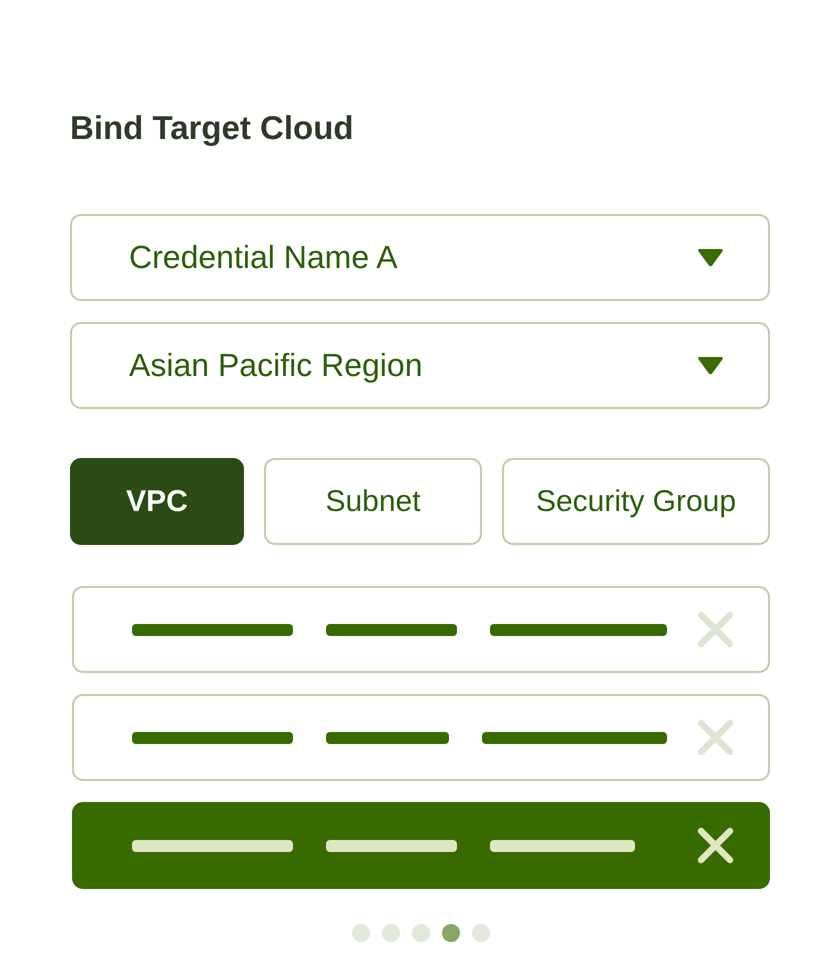 The image size is (840, 974). What do you see at coordinates (157, 501) in the screenshot?
I see `tab: VPC` at bounding box center [157, 501].